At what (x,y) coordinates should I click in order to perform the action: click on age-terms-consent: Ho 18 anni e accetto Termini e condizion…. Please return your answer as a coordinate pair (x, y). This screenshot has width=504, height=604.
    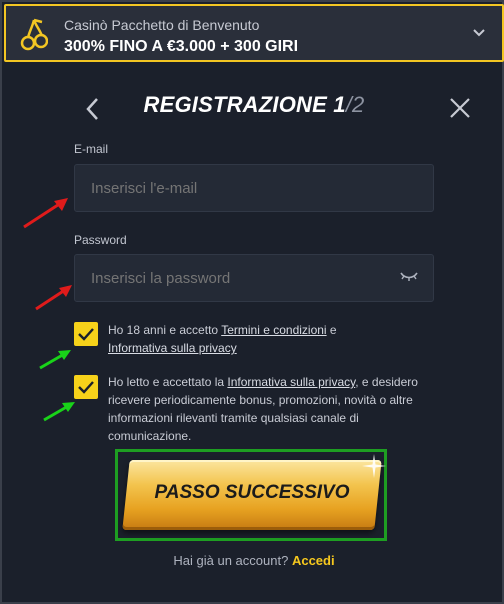
    Looking at the image, I should click on (243, 339).